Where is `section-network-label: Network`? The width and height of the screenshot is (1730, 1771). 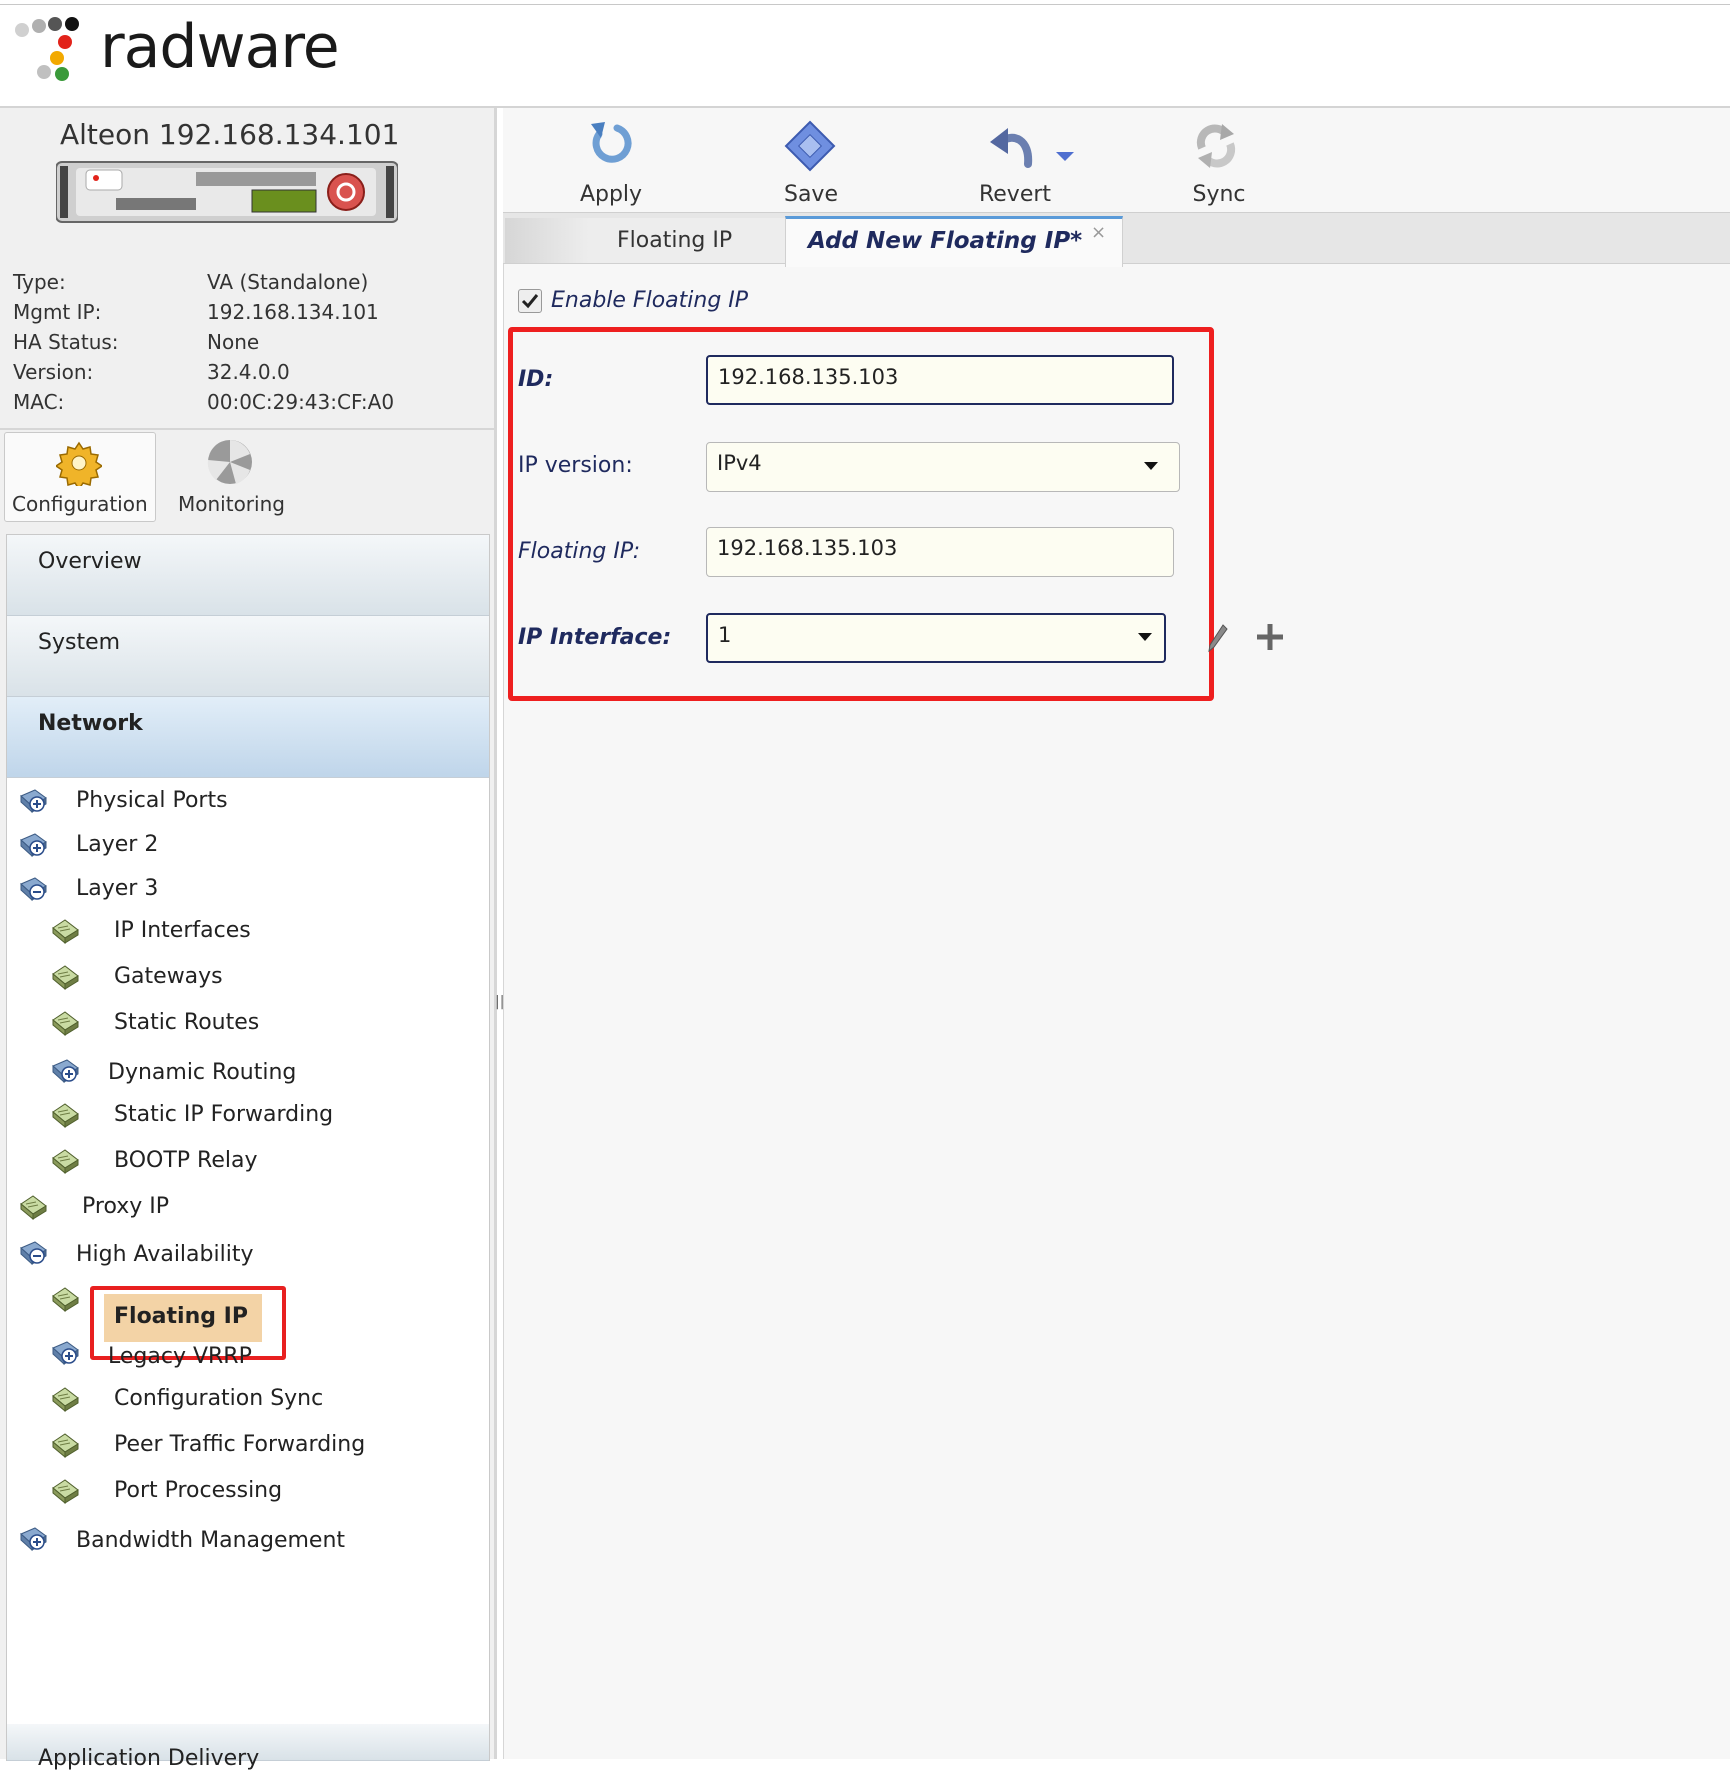 section-network-label: Network is located at coordinates (90, 723).